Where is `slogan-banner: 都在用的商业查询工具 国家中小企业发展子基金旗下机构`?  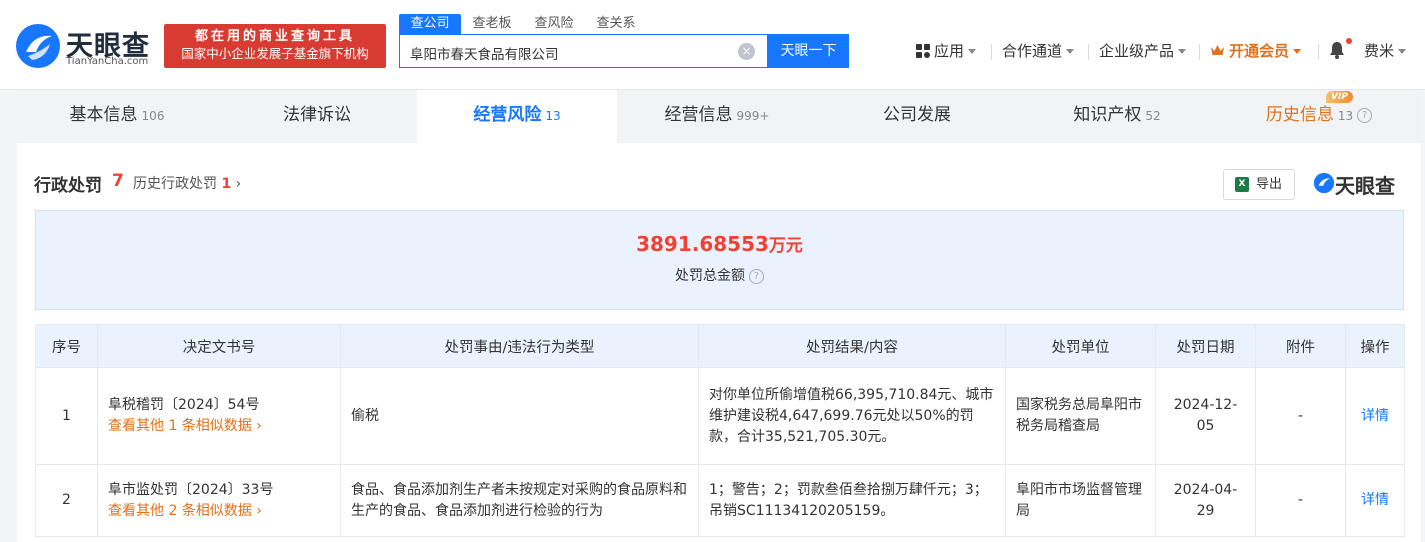
slogan-banner: 都在用的商业查询工具 国家中小企业发展子基金旗下机构 is located at coordinates (275, 46).